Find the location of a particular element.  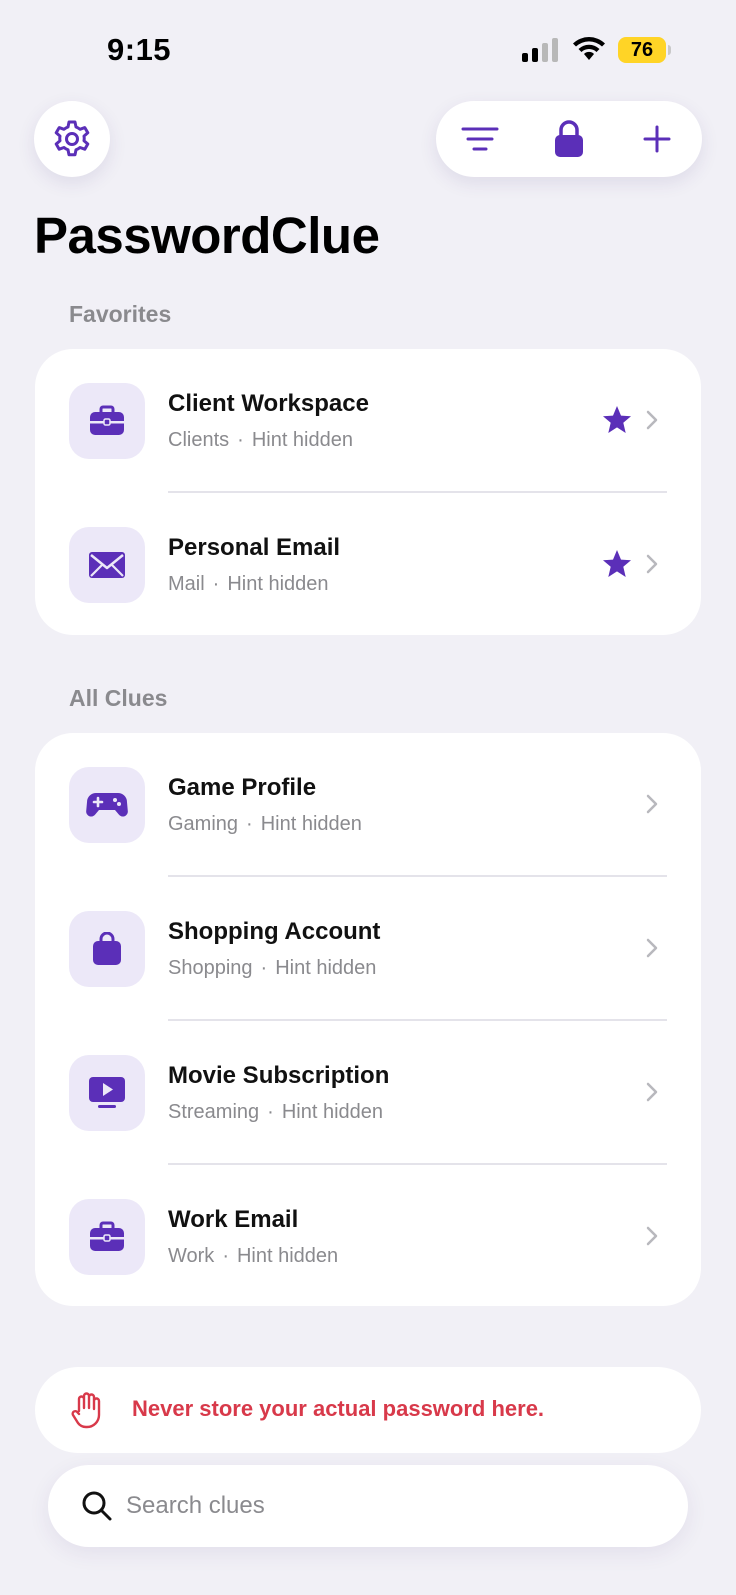

settings-button is located at coordinates (72, 139).